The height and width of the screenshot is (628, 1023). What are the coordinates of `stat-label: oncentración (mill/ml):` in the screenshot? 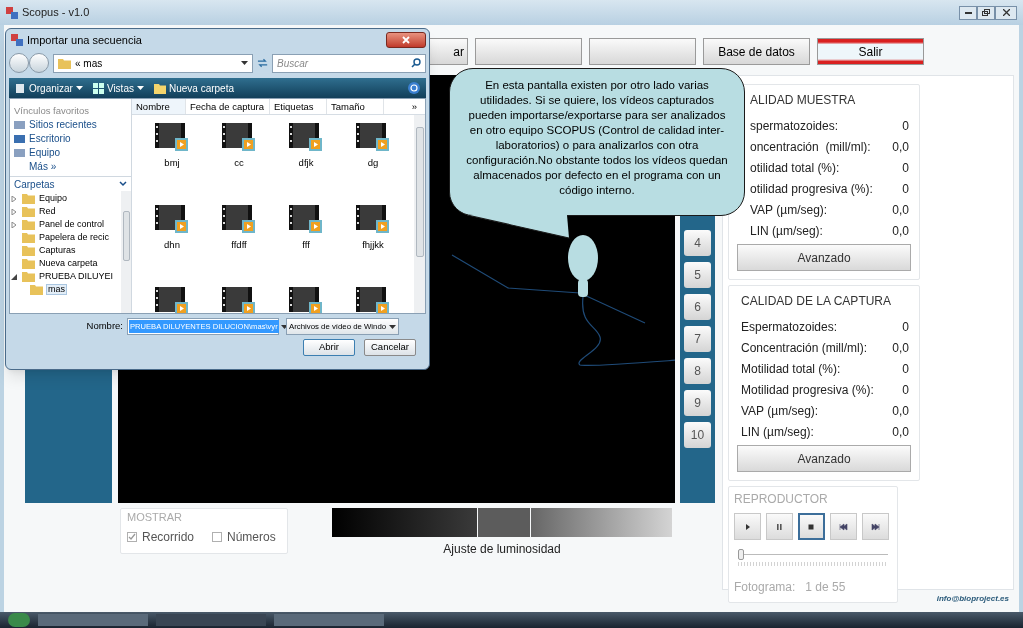 It's located at (810, 147).